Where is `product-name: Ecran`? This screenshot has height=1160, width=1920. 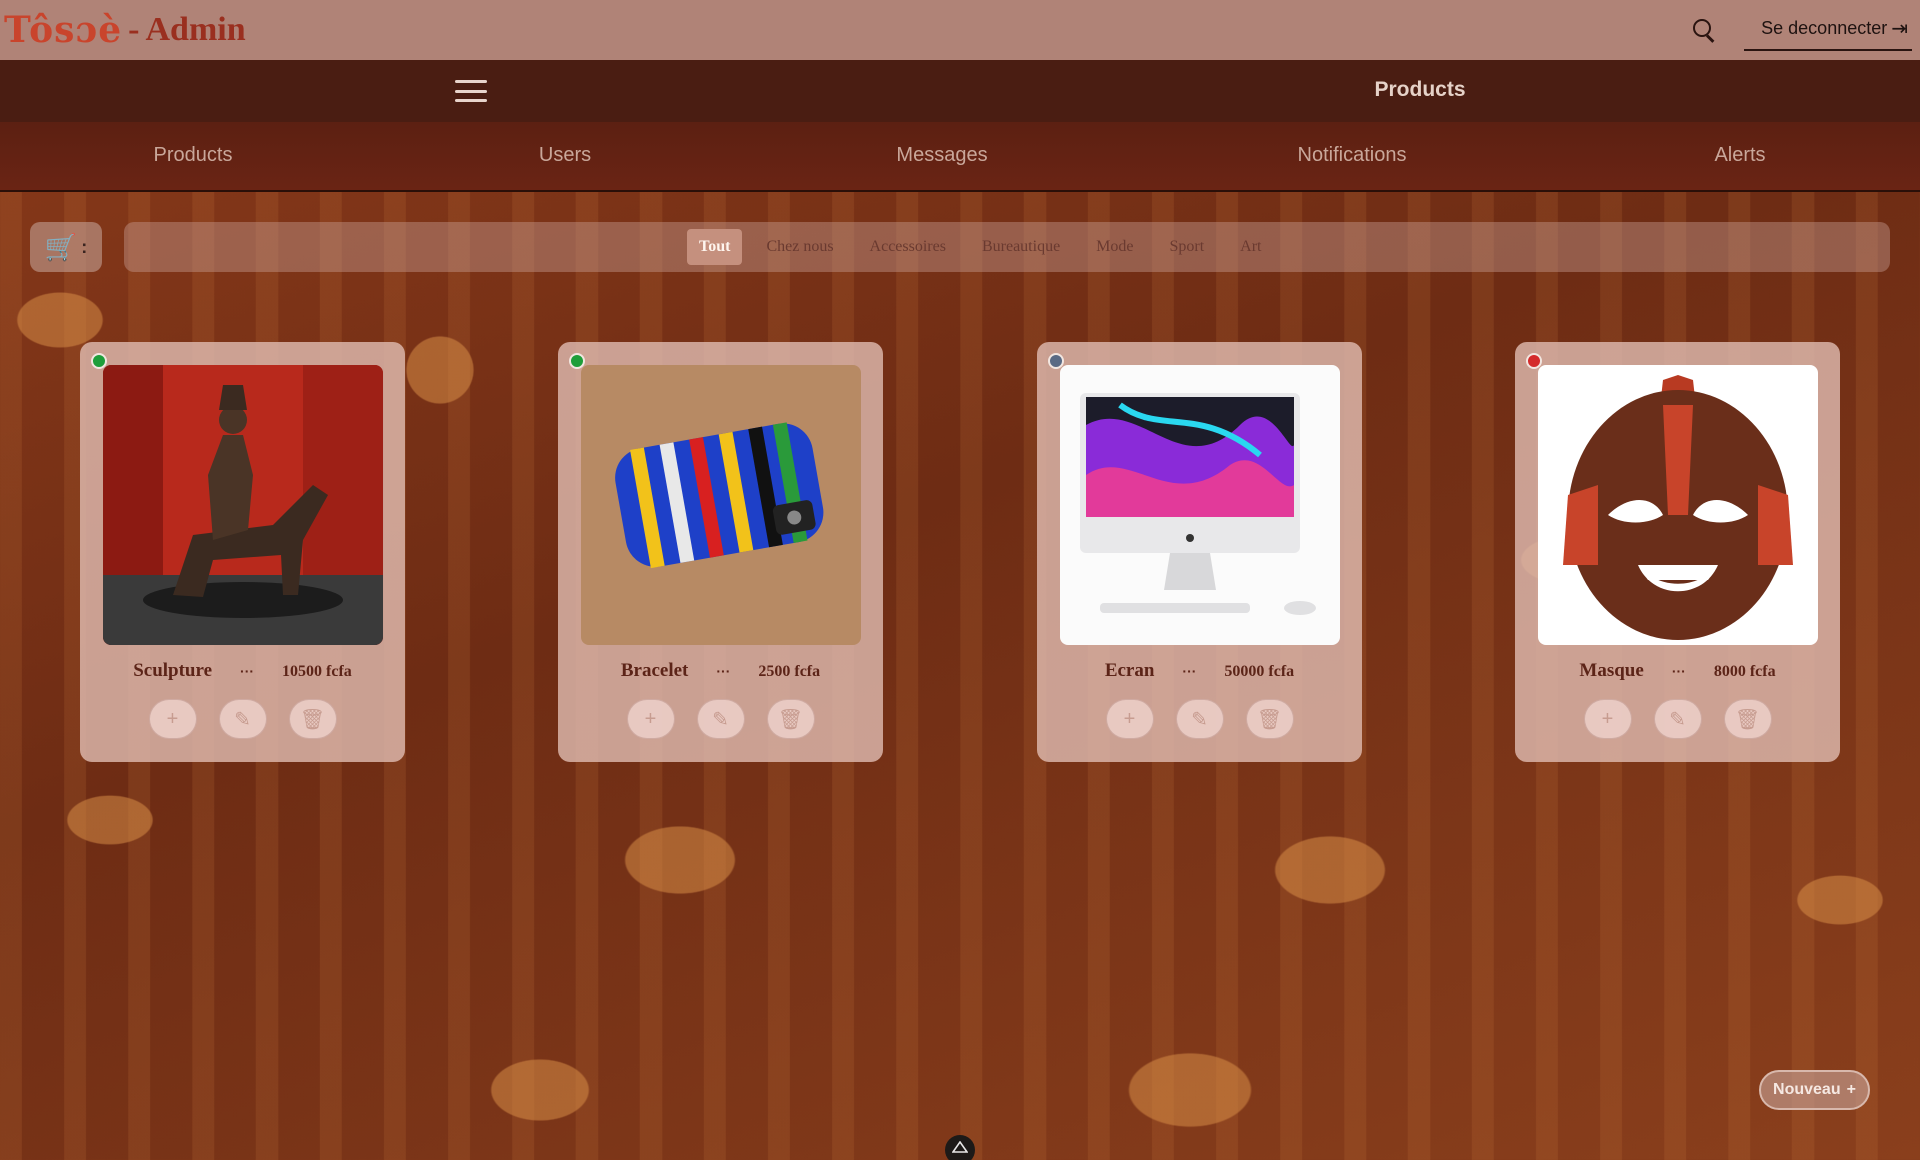 product-name: Ecran is located at coordinates (1129, 670).